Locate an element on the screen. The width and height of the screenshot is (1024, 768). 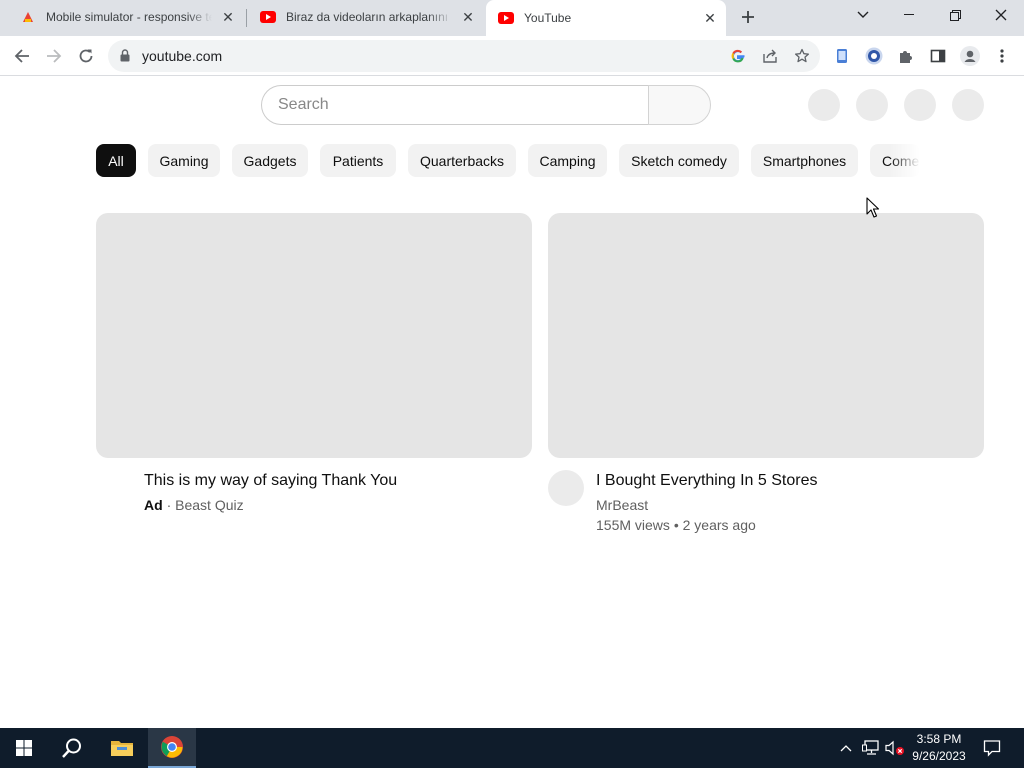
action-center-button is located at coordinates (992, 748).